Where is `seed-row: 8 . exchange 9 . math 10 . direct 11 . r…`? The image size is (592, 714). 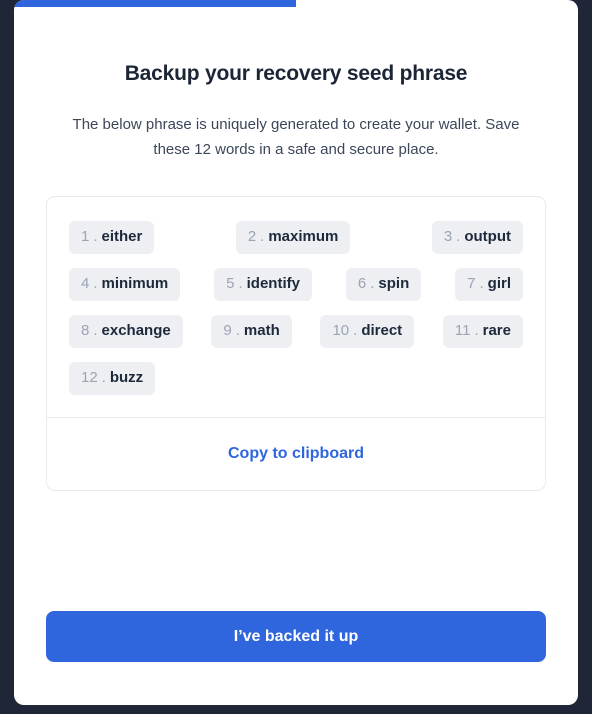
seed-row: 8 . exchange 9 . math 10 . direct 11 . r… is located at coordinates (296, 331).